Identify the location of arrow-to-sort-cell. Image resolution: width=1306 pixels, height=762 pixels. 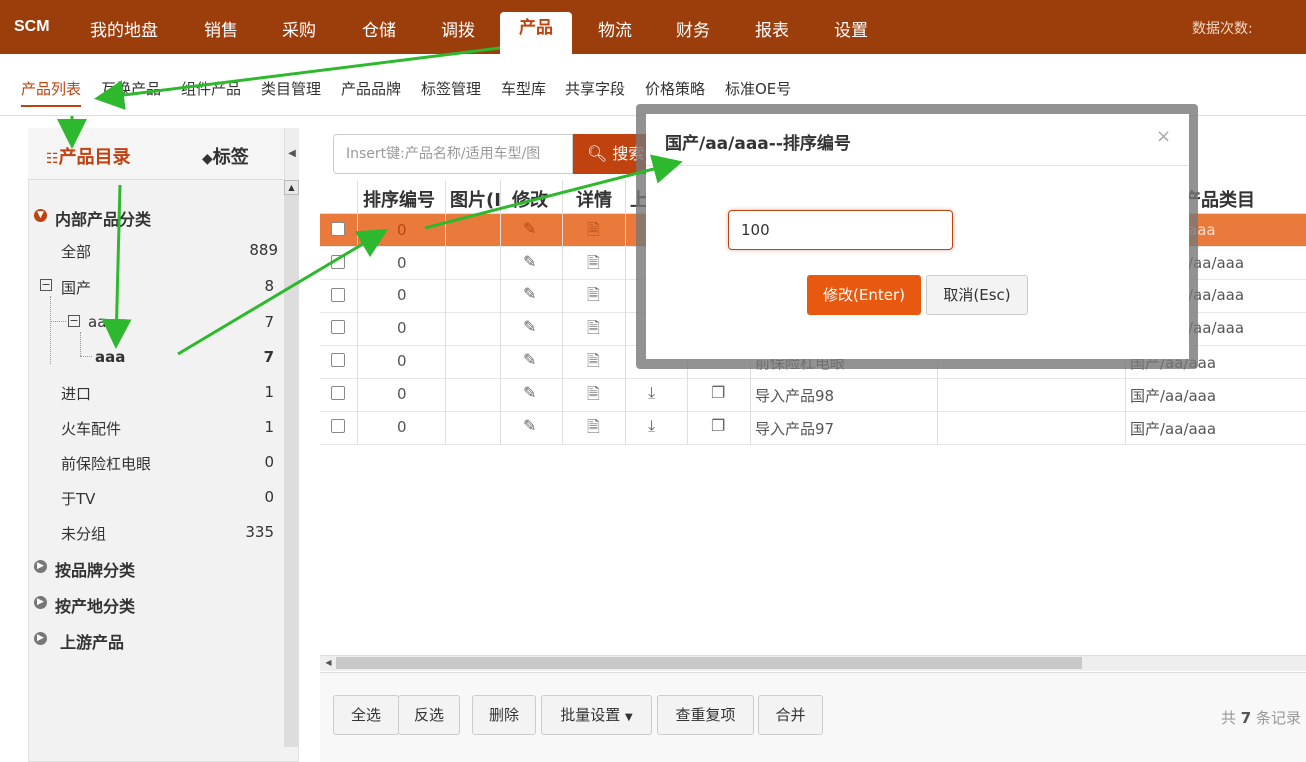
(283, 292).